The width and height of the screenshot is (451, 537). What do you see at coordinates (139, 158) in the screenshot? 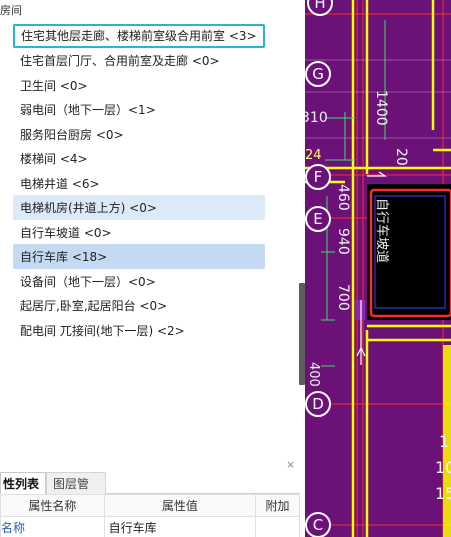
I see `tree-item: 楼梯间 <4>` at bounding box center [139, 158].